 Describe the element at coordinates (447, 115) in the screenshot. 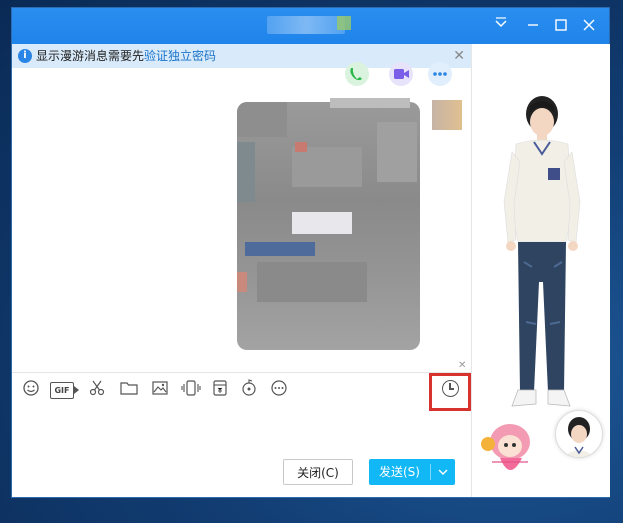

I see `blurred-sender-avatar` at that location.